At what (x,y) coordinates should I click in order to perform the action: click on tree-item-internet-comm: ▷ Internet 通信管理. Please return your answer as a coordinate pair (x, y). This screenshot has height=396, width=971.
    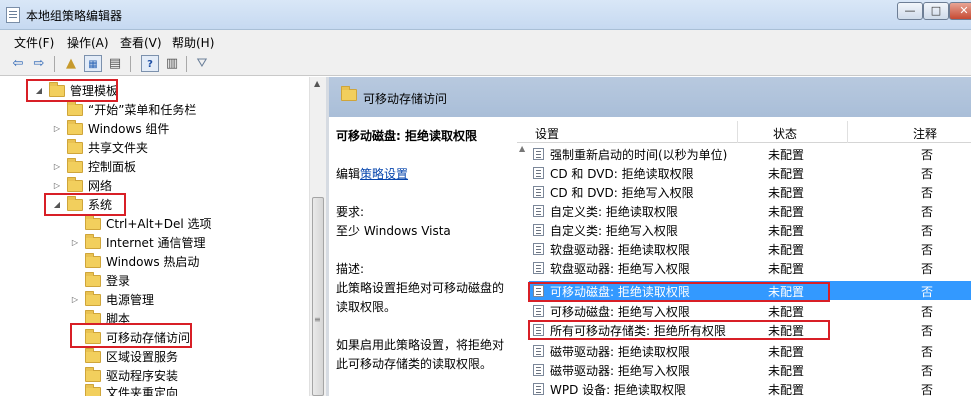
    Looking at the image, I should click on (137, 242).